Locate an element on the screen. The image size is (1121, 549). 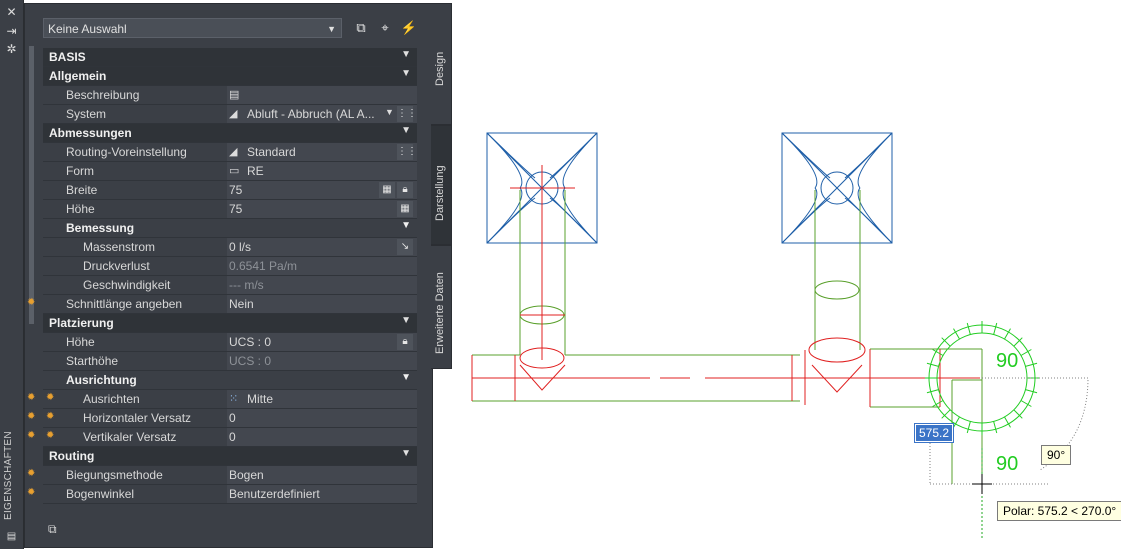
prop-biegungsmethode: ✹ Biegungsmethode Bogen is located at coordinates (222, 475).